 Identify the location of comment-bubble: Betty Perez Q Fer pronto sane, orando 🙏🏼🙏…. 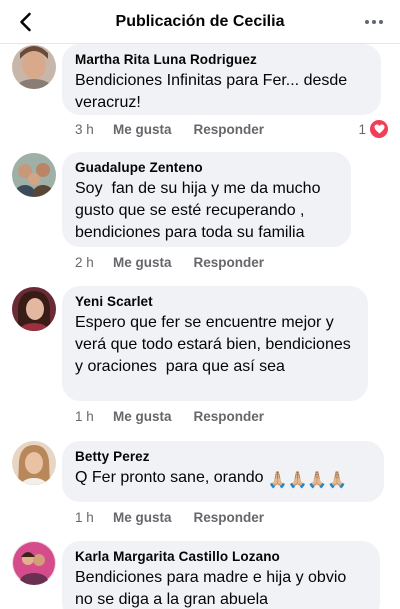
(223, 471).